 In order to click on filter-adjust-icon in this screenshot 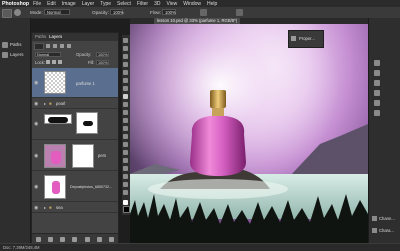, I will do `click(55, 46)`.